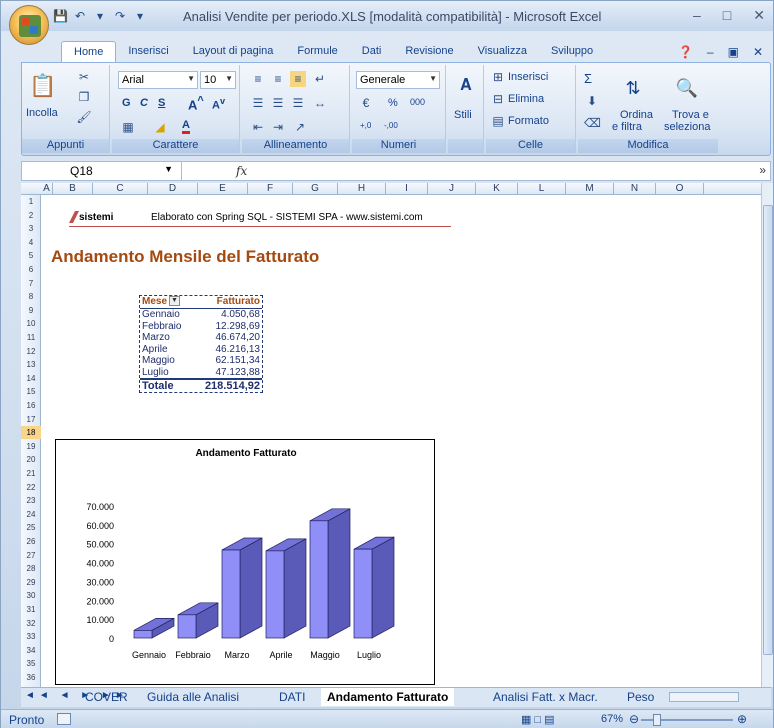 Image resolution: width=774 pixels, height=728 pixels. I want to click on row-header: 25, so click(31, 527).